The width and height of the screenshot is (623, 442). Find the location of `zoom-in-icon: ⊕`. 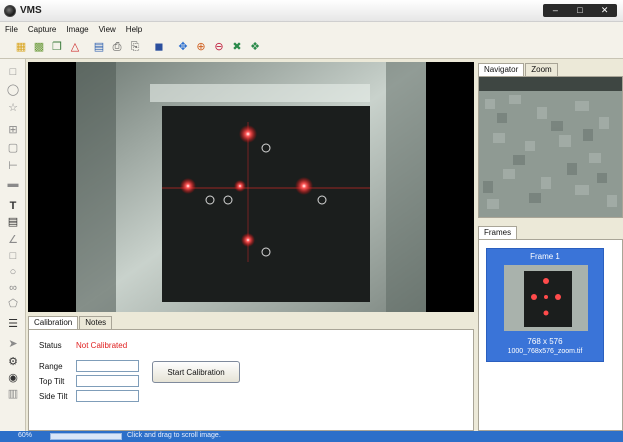

zoom-in-icon: ⊕ is located at coordinates (201, 48).